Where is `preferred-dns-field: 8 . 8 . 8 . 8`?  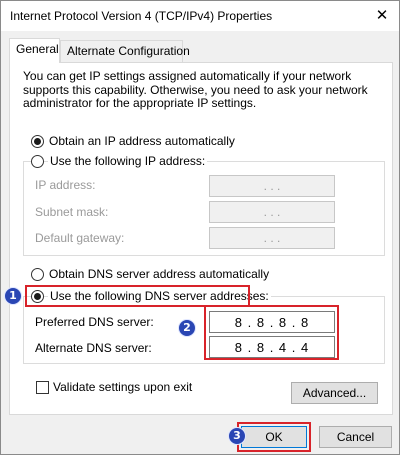 preferred-dns-field: 8 . 8 . 8 . 8 is located at coordinates (272, 322).